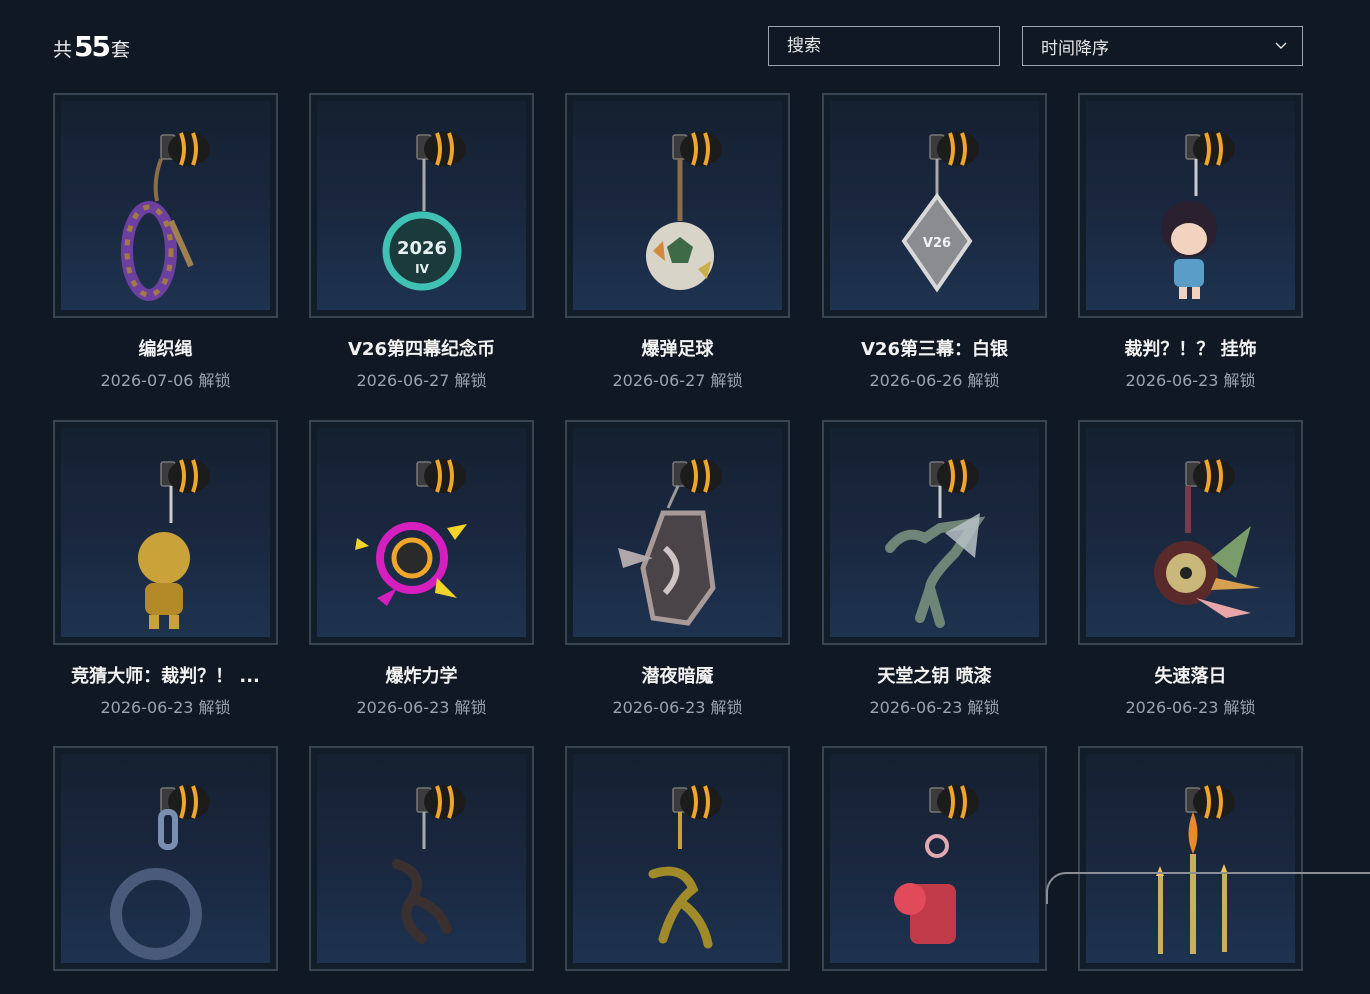 This screenshot has width=1370, height=994. What do you see at coordinates (677, 349) in the screenshot?
I see `charm-name: 爆弹足球` at bounding box center [677, 349].